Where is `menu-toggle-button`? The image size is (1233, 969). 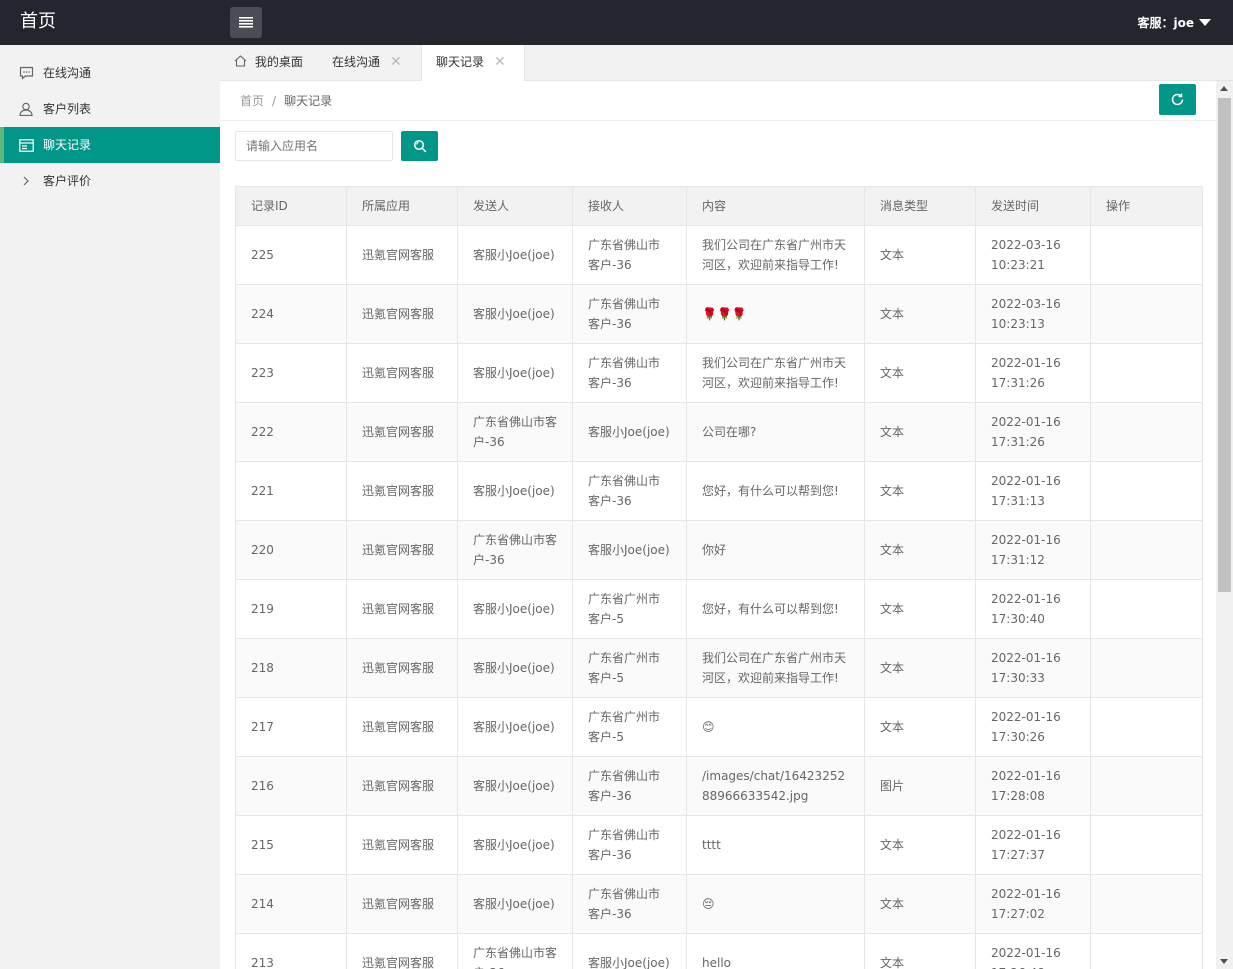 menu-toggle-button is located at coordinates (246, 22).